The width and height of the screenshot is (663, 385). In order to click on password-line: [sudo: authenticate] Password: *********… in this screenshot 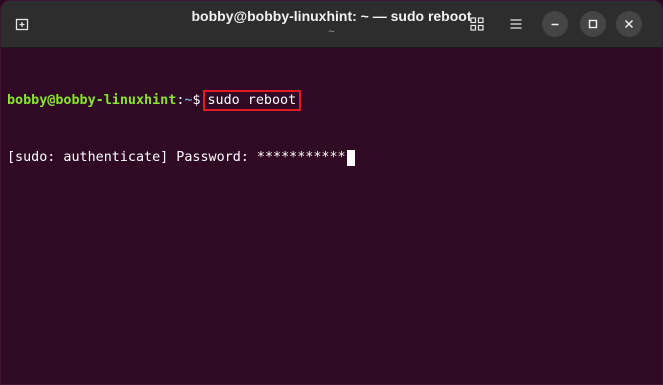, I will do `click(334, 157)`.